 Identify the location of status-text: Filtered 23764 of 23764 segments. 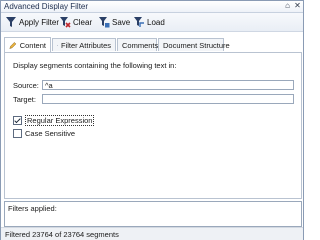
(62, 234).